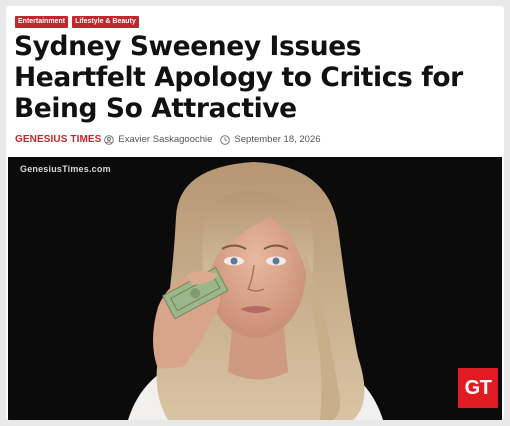 Image resolution: width=510 pixels, height=426 pixels. I want to click on category-tags: Entertainment Lifestyle & Beauty, so click(77, 22).